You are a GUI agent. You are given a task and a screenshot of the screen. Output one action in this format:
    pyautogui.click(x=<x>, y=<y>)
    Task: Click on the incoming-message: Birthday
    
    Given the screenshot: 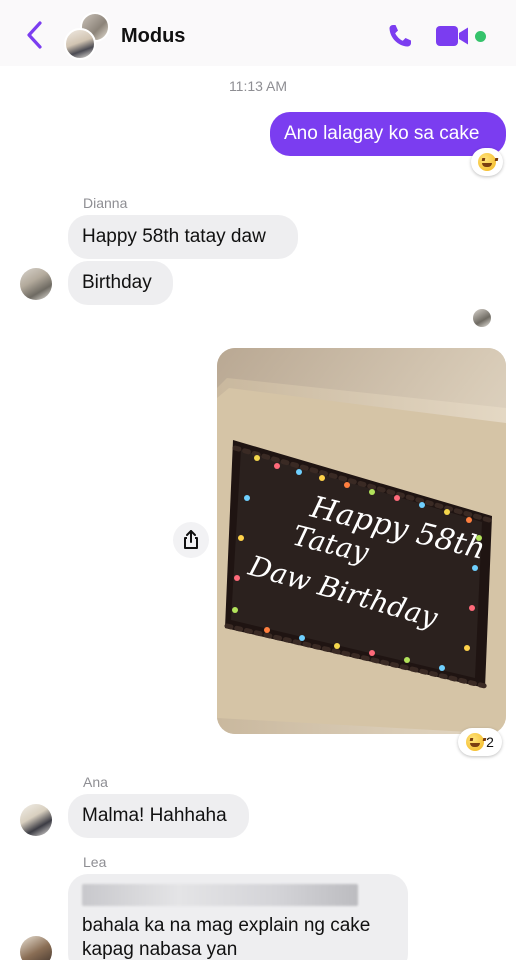 What is the action you would take?
    pyautogui.click(x=120, y=283)
    